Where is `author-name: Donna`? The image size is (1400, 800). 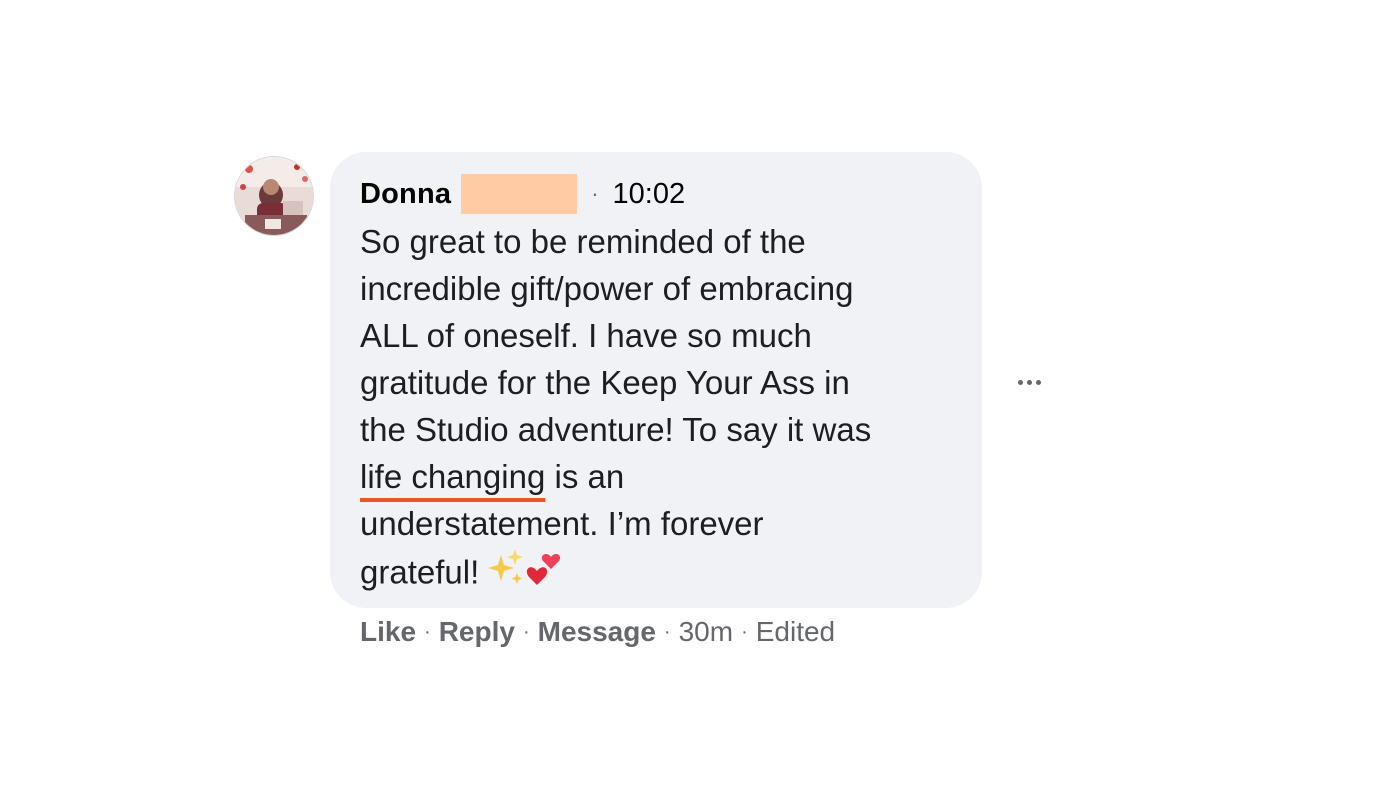
author-name: Donna is located at coordinates (405, 194).